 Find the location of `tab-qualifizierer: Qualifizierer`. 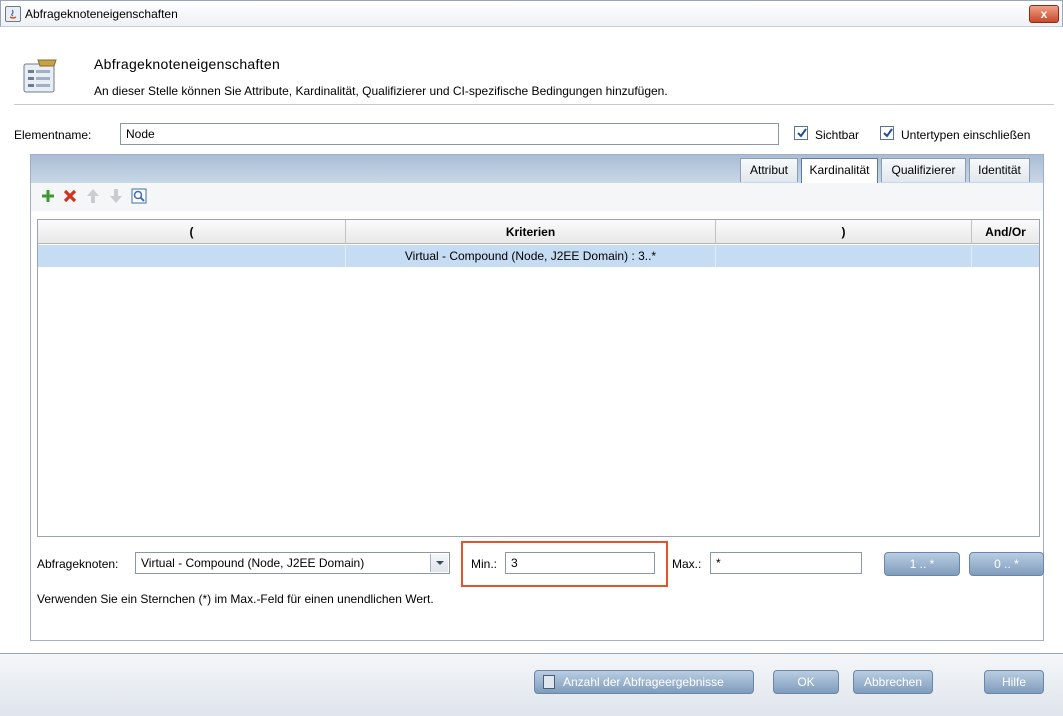

tab-qualifizierer: Qualifizierer is located at coordinates (923, 170).